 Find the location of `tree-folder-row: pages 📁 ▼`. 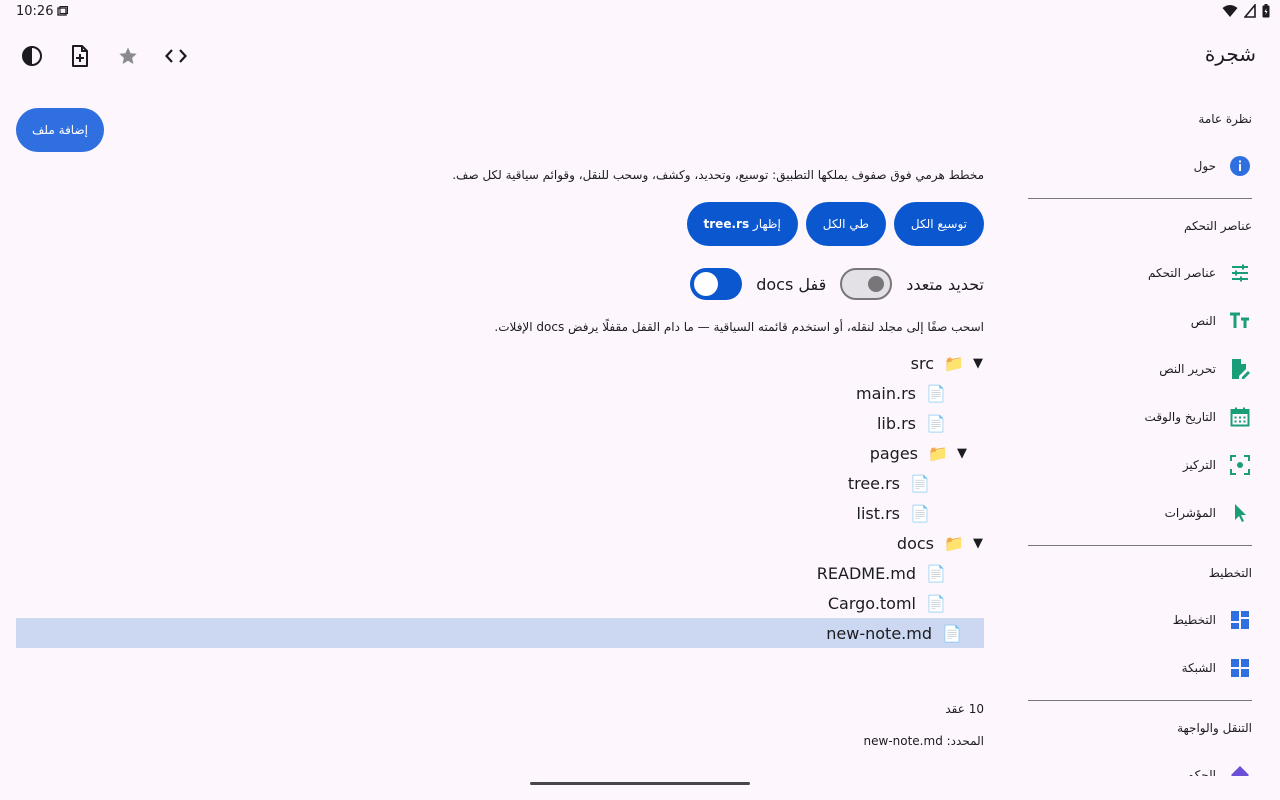

tree-folder-row: pages 📁 ▼ is located at coordinates (500, 453).